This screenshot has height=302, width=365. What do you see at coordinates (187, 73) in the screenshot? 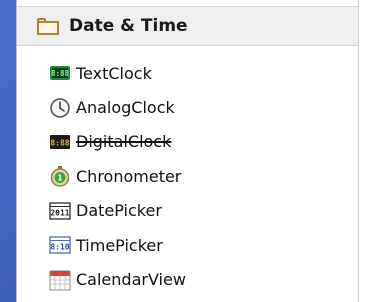
I see `palette-item-textclock: 8:88 TextClock` at bounding box center [187, 73].